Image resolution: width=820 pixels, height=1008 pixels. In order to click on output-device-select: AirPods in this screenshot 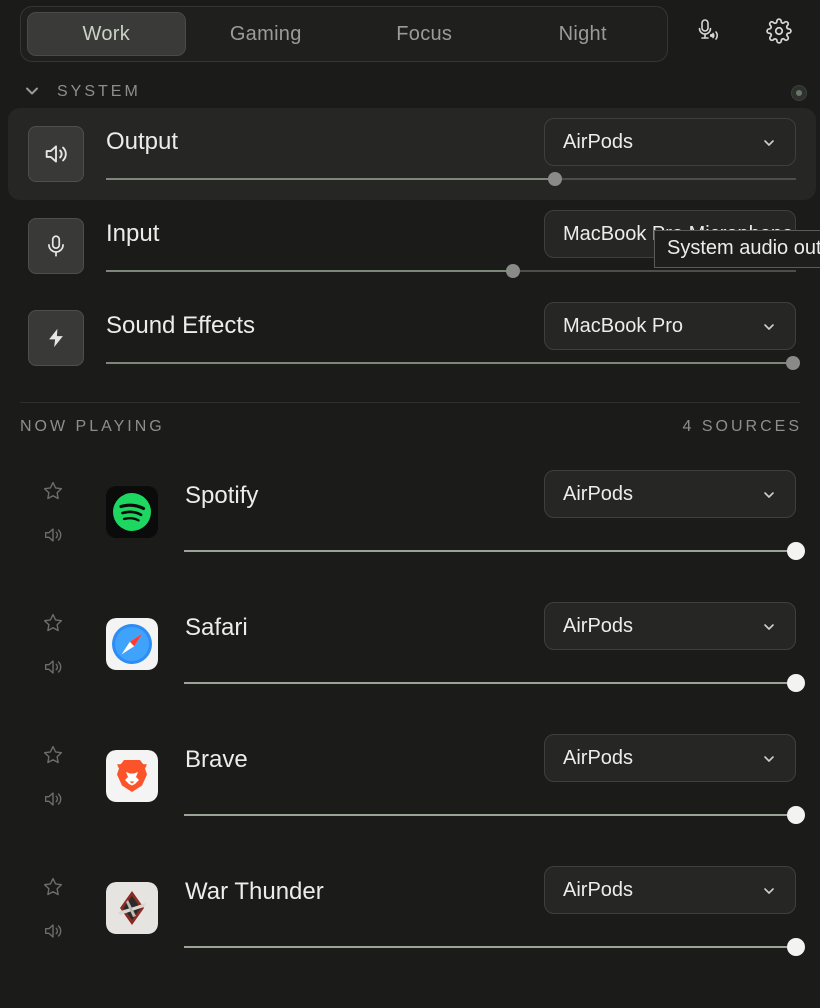, I will do `click(670, 142)`.